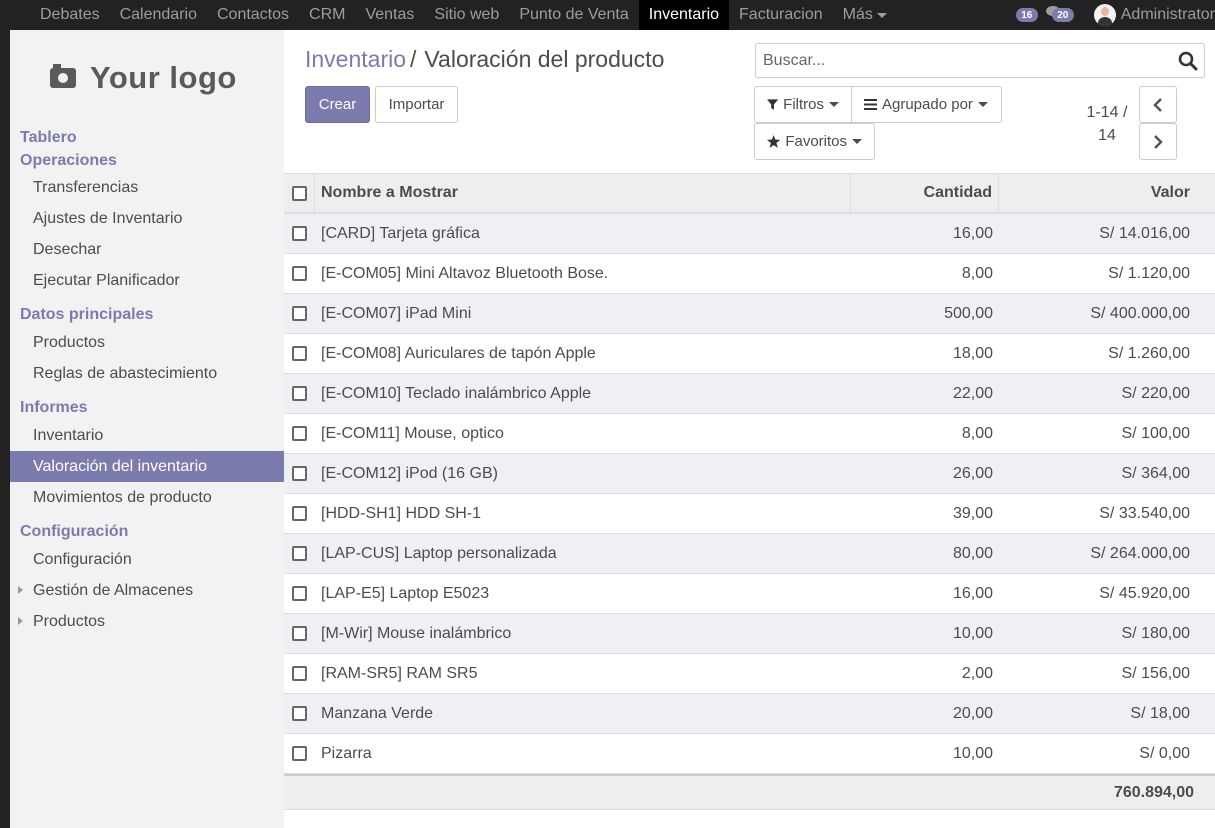  Describe the element at coordinates (337, 104) in the screenshot. I see `create-button: Crear` at that location.